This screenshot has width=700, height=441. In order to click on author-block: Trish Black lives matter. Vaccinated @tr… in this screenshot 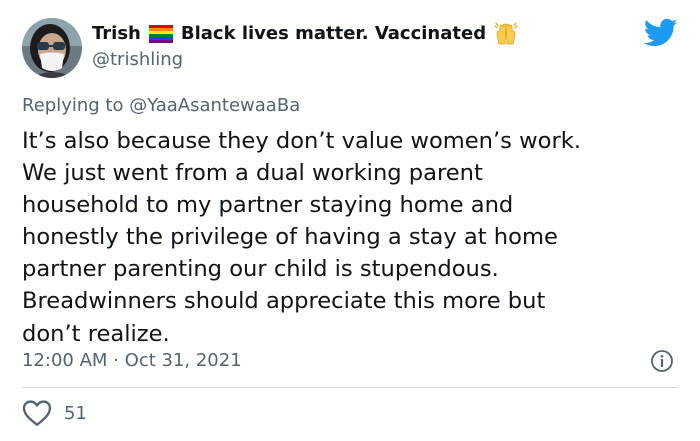, I will do `click(305, 47)`.